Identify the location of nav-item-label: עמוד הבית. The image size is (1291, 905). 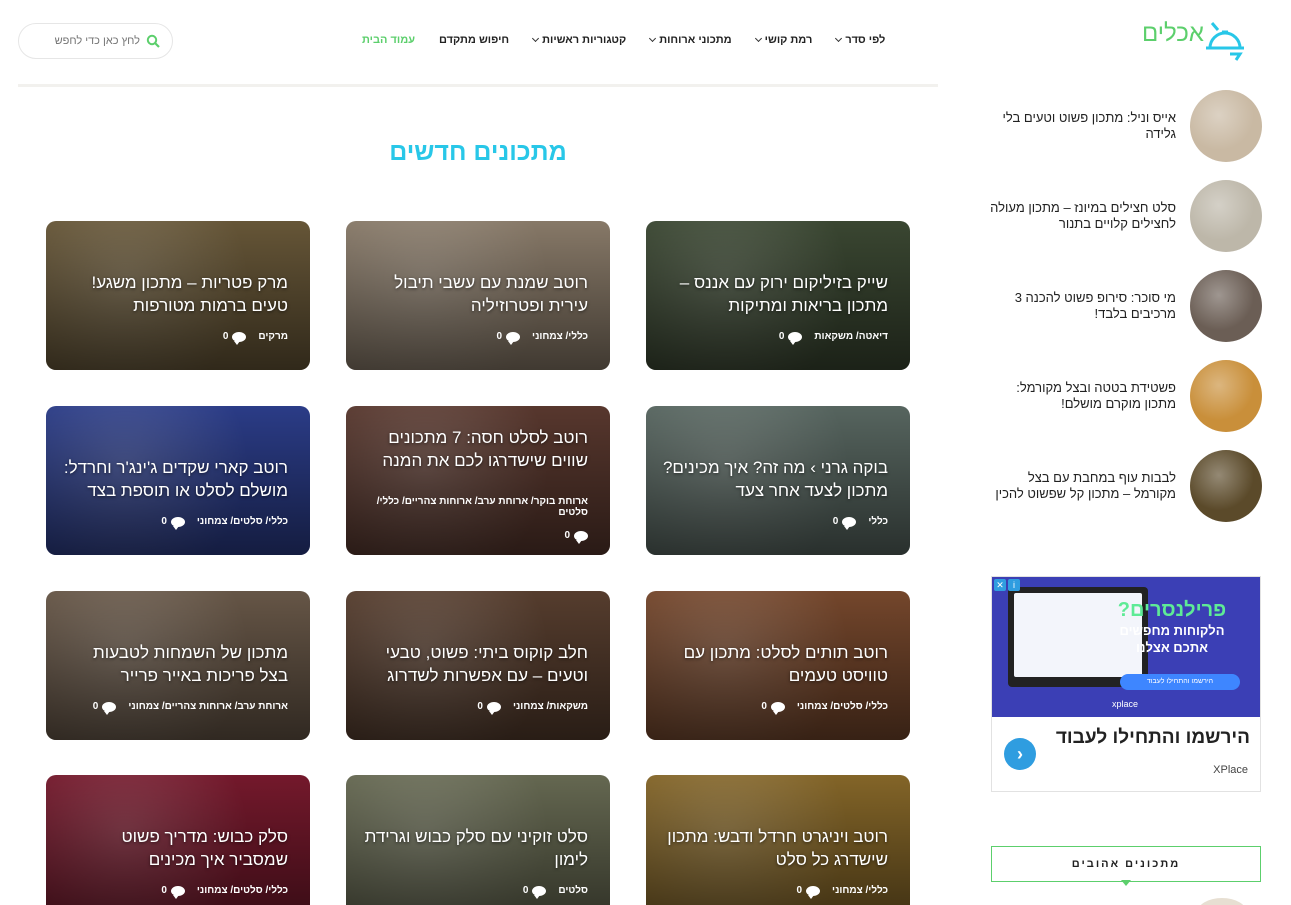
(389, 40).